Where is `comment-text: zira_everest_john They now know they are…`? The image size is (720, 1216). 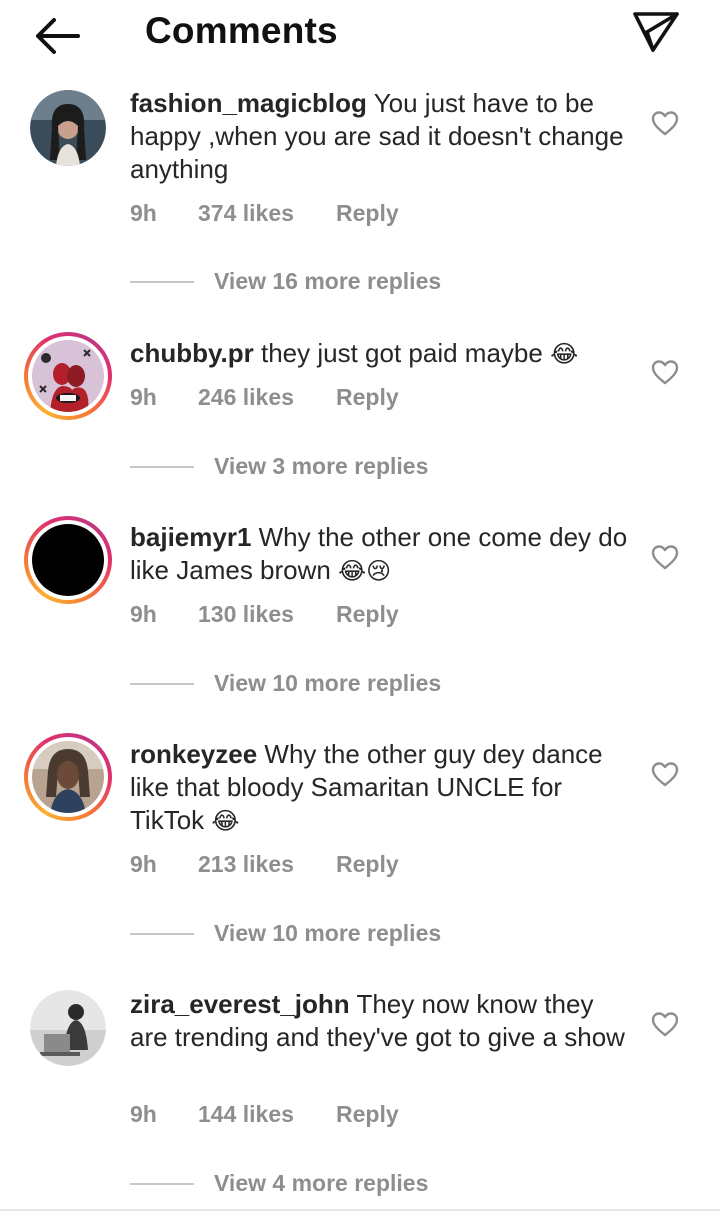
comment-text: zira_everest_john They now know they are… is located at coordinates (380, 1021).